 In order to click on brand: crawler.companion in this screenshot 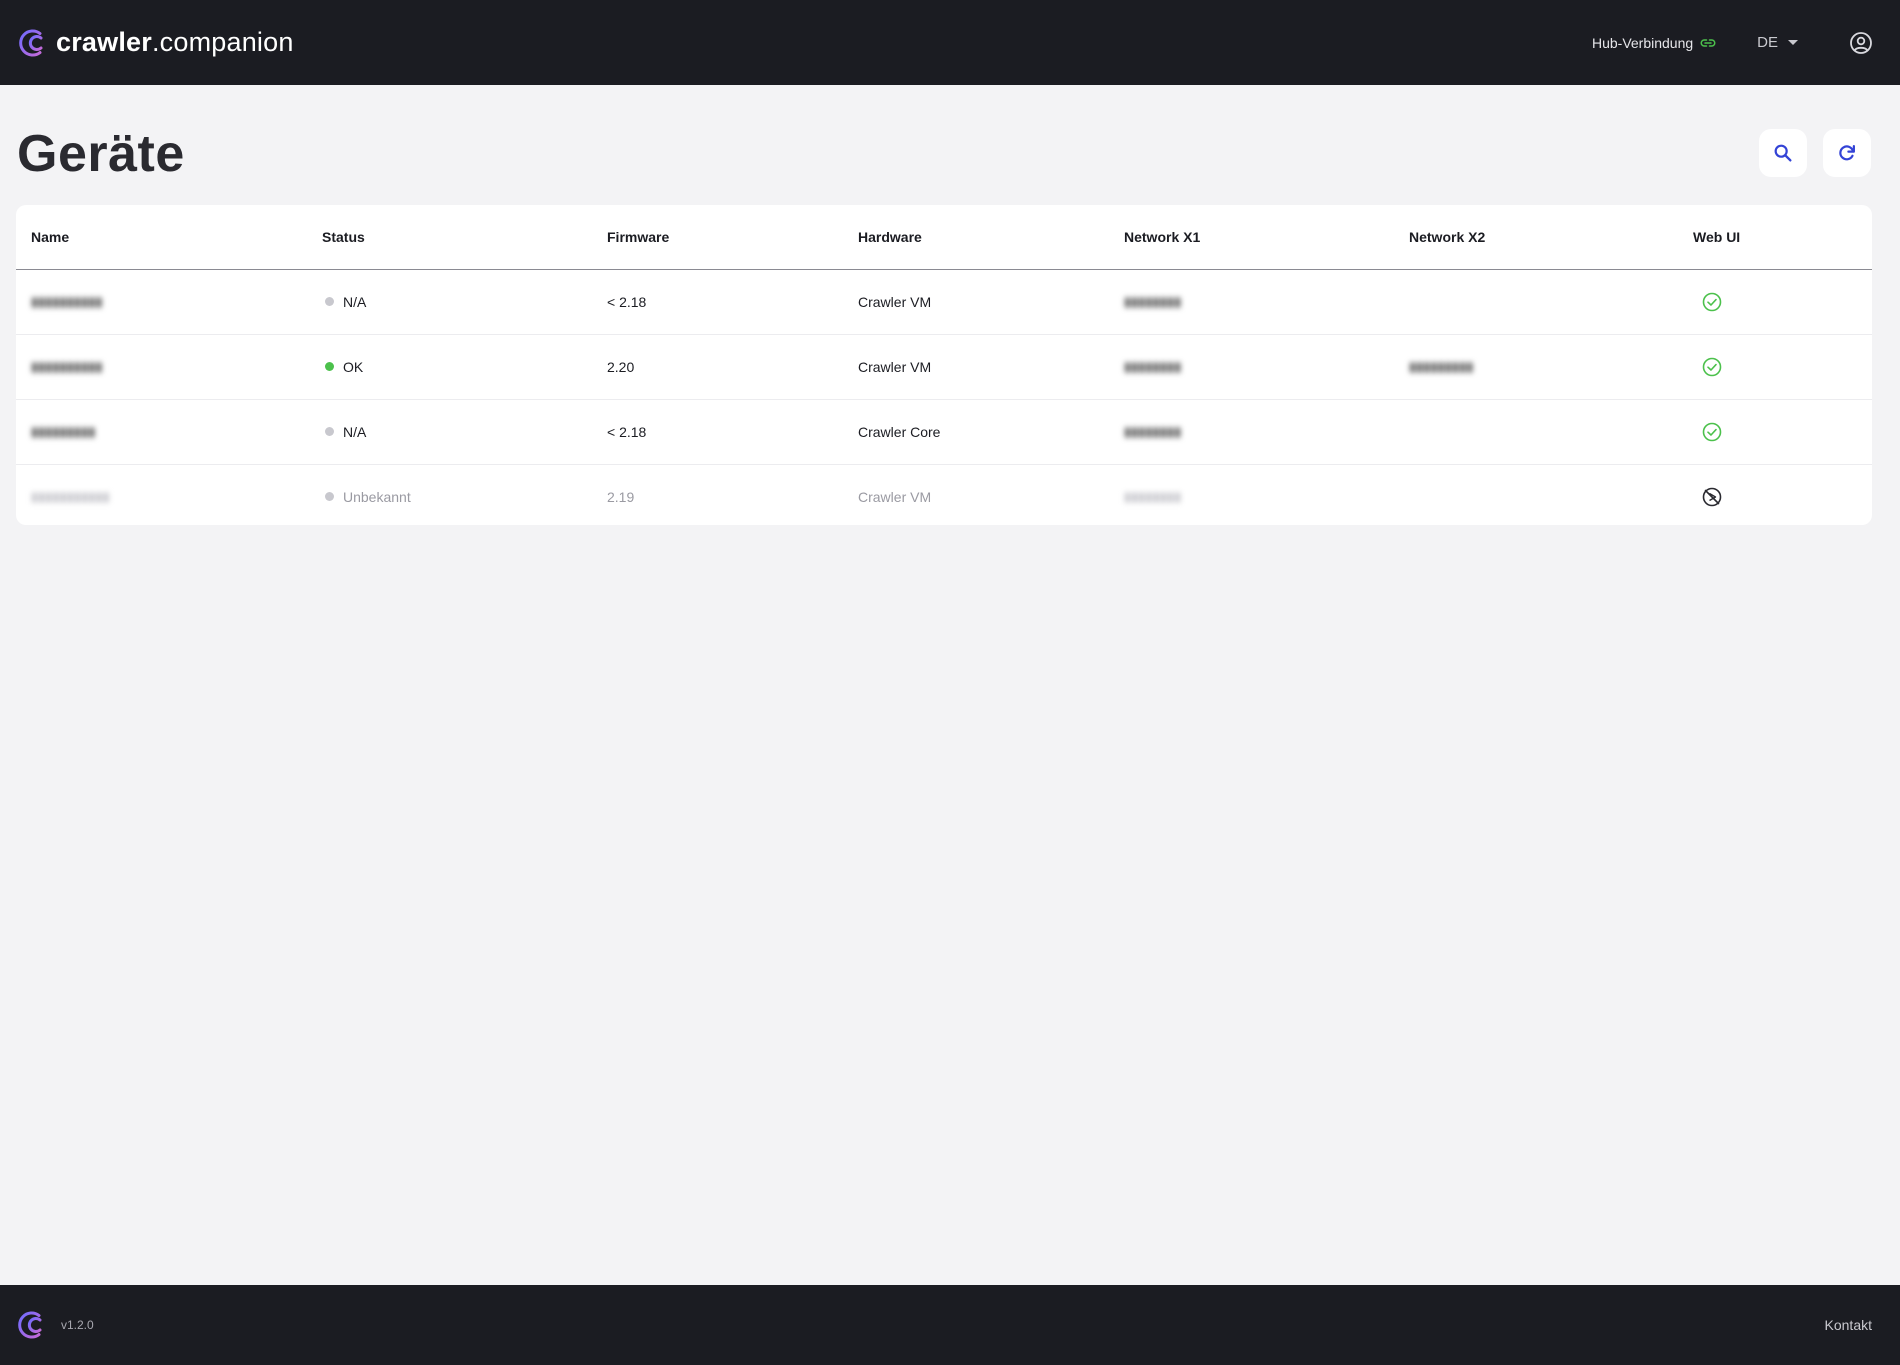, I will do `click(155, 43)`.